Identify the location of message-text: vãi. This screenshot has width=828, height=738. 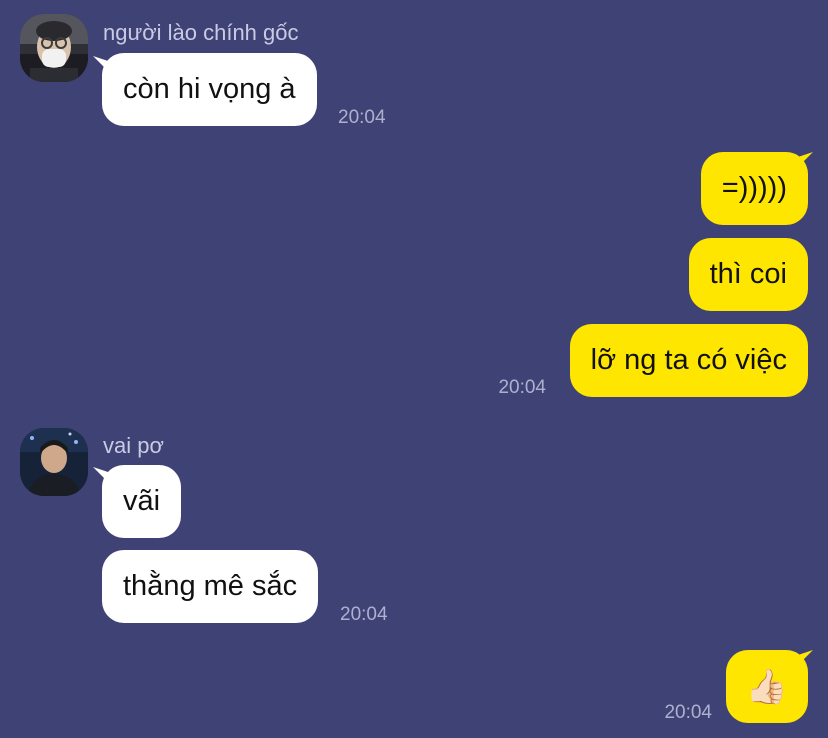
(142, 501).